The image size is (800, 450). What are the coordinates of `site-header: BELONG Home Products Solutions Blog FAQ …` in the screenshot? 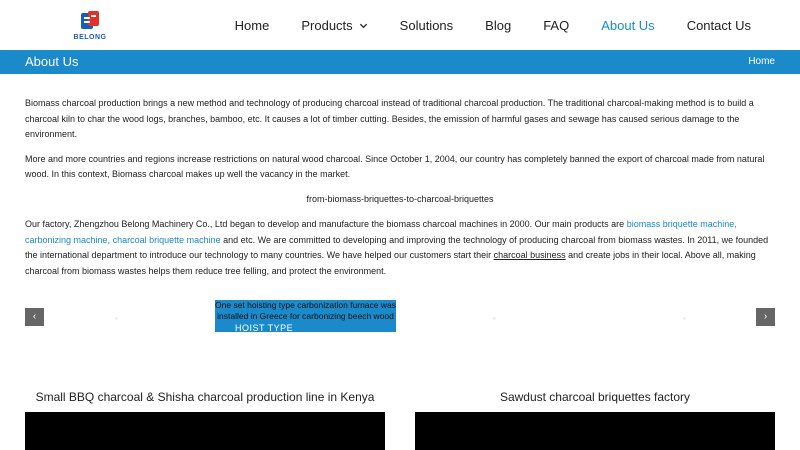 It's located at (400, 25).